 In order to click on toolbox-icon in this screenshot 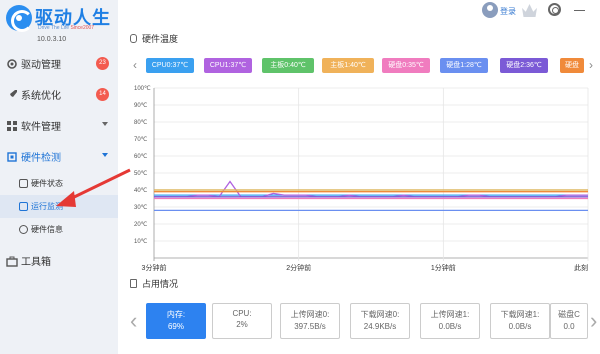, I will do `click(12, 261)`.